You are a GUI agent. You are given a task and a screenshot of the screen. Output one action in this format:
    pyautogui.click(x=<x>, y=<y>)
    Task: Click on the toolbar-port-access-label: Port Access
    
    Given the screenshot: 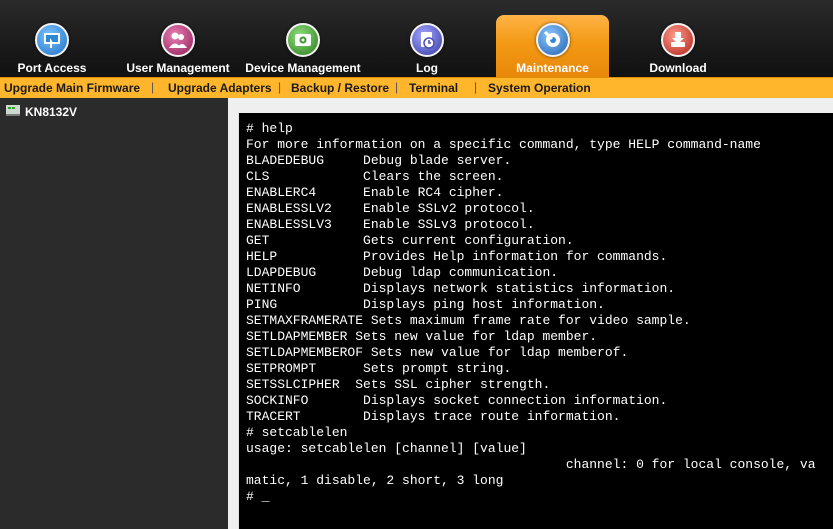 What is the action you would take?
    pyautogui.click(x=52, y=68)
    